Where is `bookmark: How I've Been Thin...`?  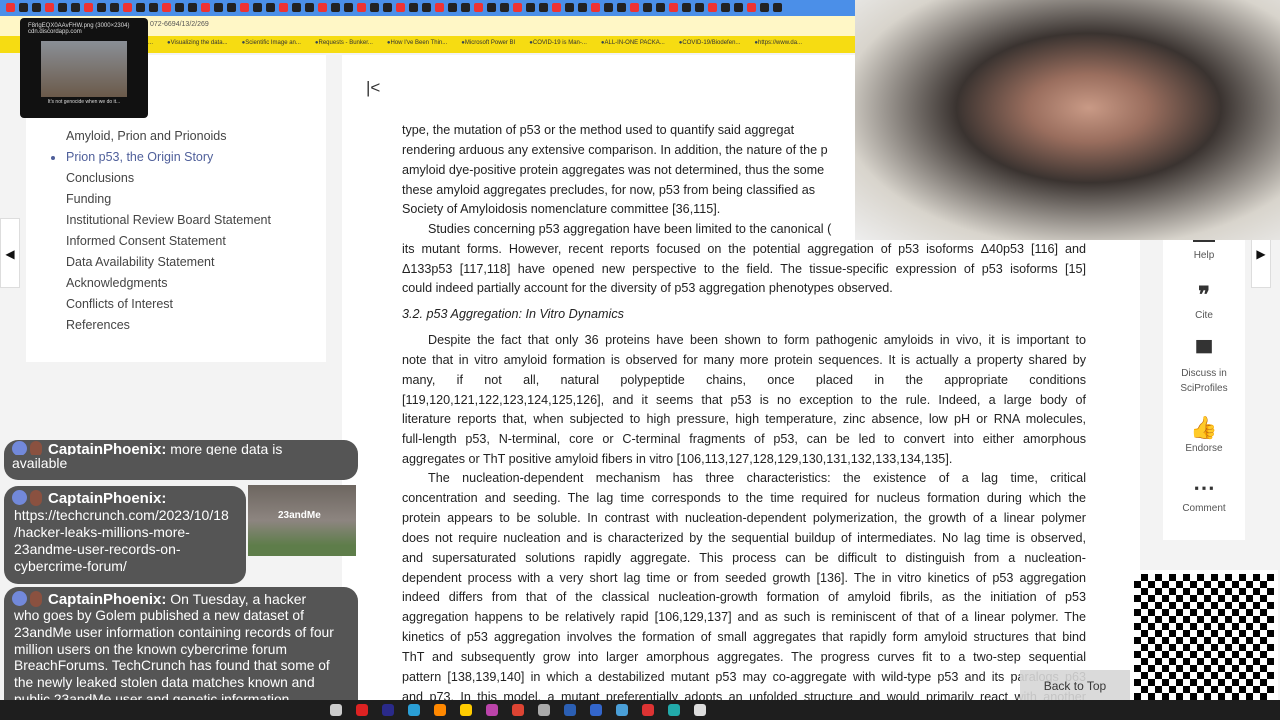
bookmark: How I've Been Thin... is located at coordinates (417, 46).